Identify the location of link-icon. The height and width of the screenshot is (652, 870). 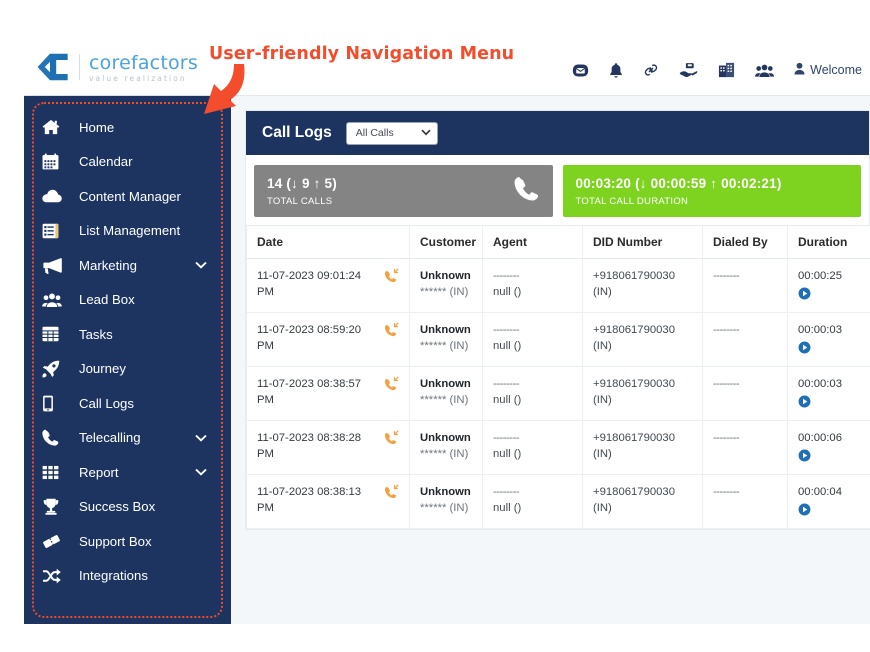
(651, 70).